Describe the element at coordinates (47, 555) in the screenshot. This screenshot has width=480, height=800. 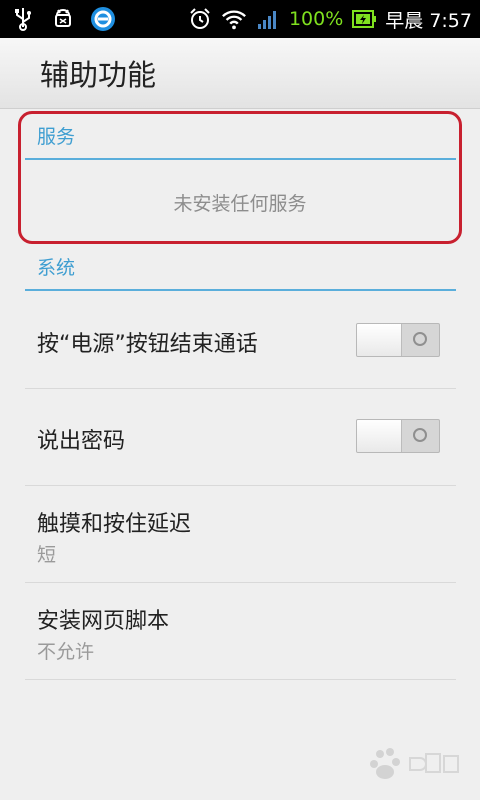
I see `setting-summary: 短` at that location.